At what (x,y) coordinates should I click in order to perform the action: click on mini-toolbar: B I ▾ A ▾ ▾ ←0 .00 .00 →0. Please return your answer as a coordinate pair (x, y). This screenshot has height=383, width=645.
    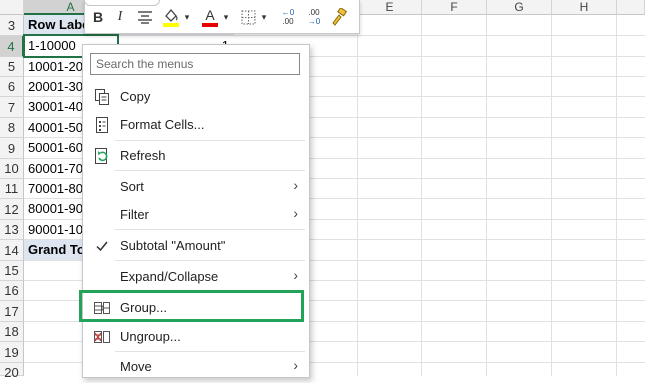
    Looking at the image, I should click on (222, 17).